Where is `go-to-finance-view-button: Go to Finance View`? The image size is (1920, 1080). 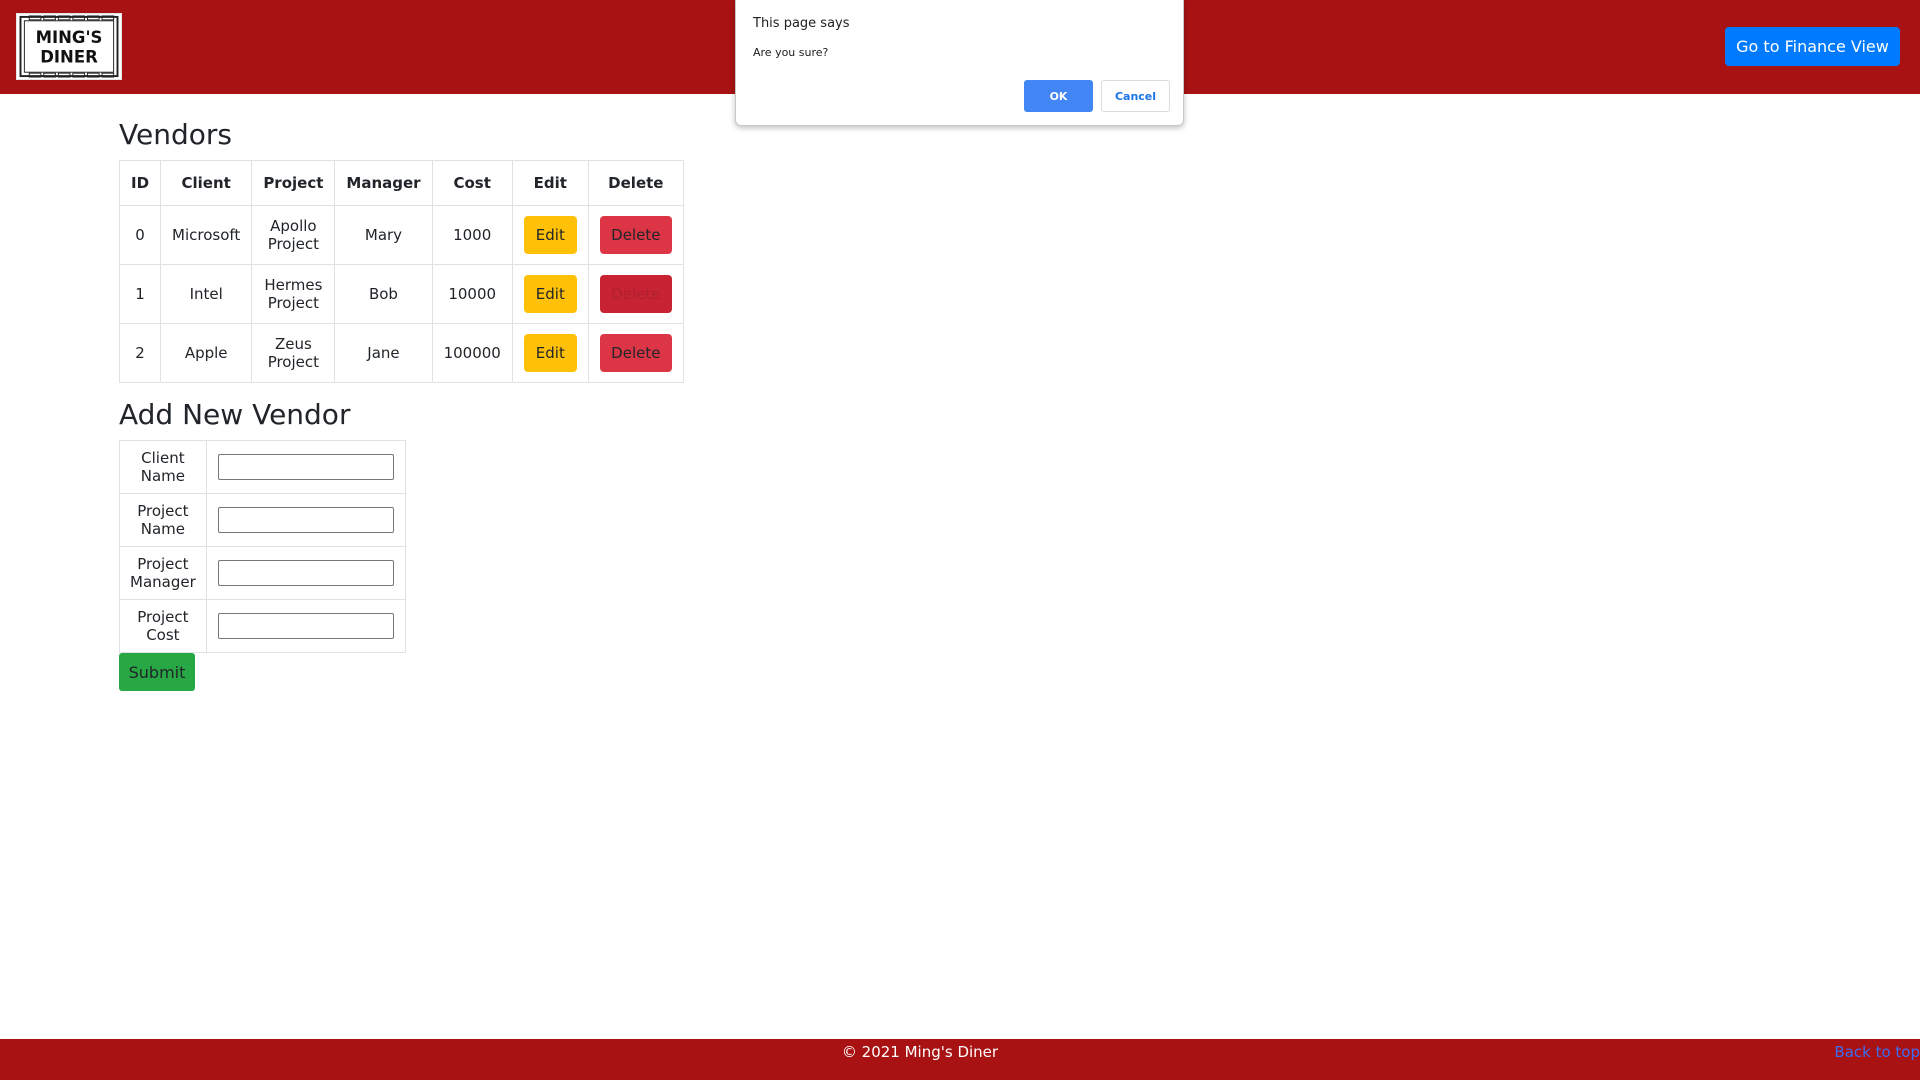
go-to-finance-view-button: Go to Finance View is located at coordinates (1812, 46).